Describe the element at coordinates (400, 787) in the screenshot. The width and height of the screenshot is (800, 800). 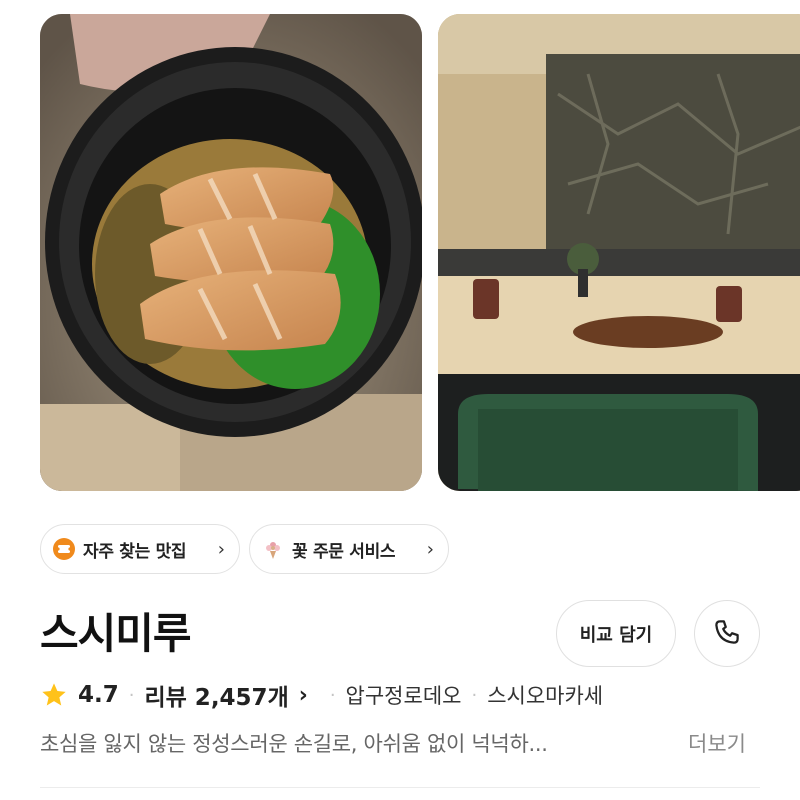
I see `divider` at that location.